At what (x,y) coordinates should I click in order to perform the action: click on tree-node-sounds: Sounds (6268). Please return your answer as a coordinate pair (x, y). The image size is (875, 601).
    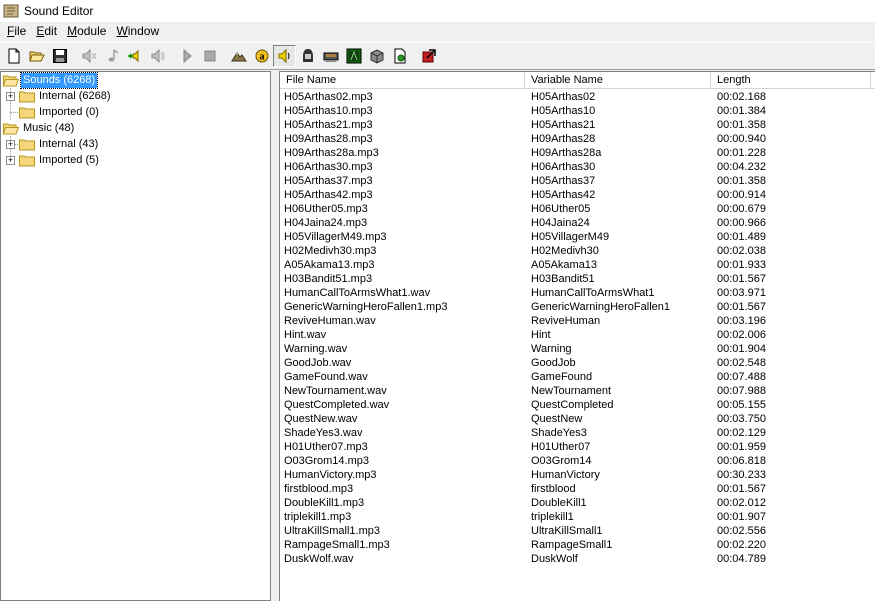
    Looking at the image, I should click on (51, 80).